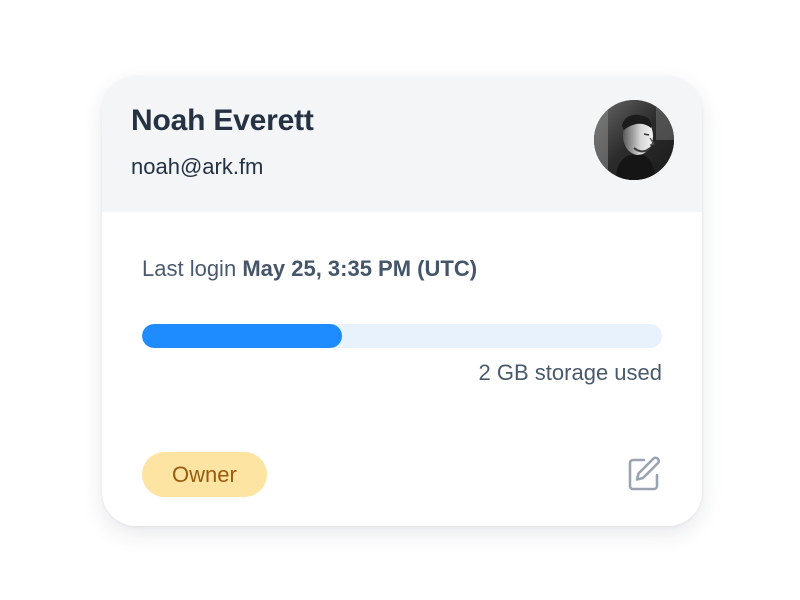 The height and width of the screenshot is (600, 800). I want to click on edit-icon, so click(644, 473).